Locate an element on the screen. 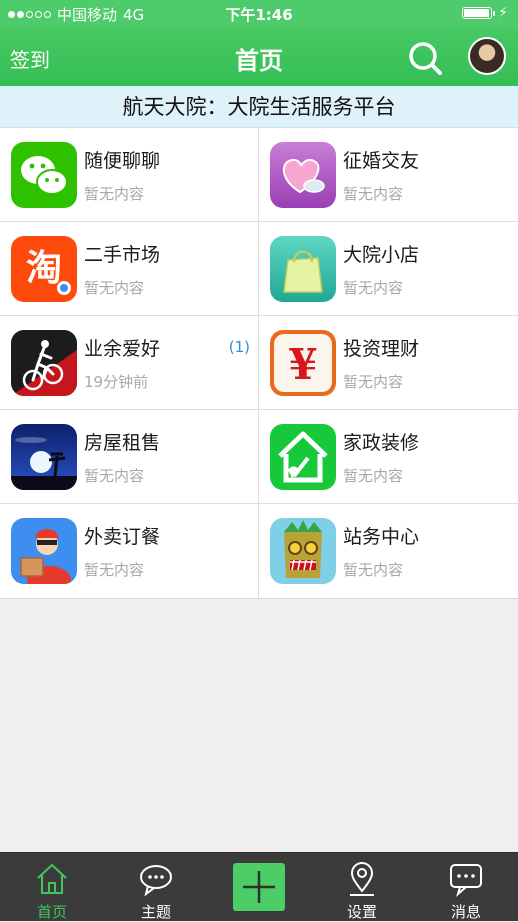 This screenshot has width=518, height=922. cyclist-icon is located at coordinates (44, 363).